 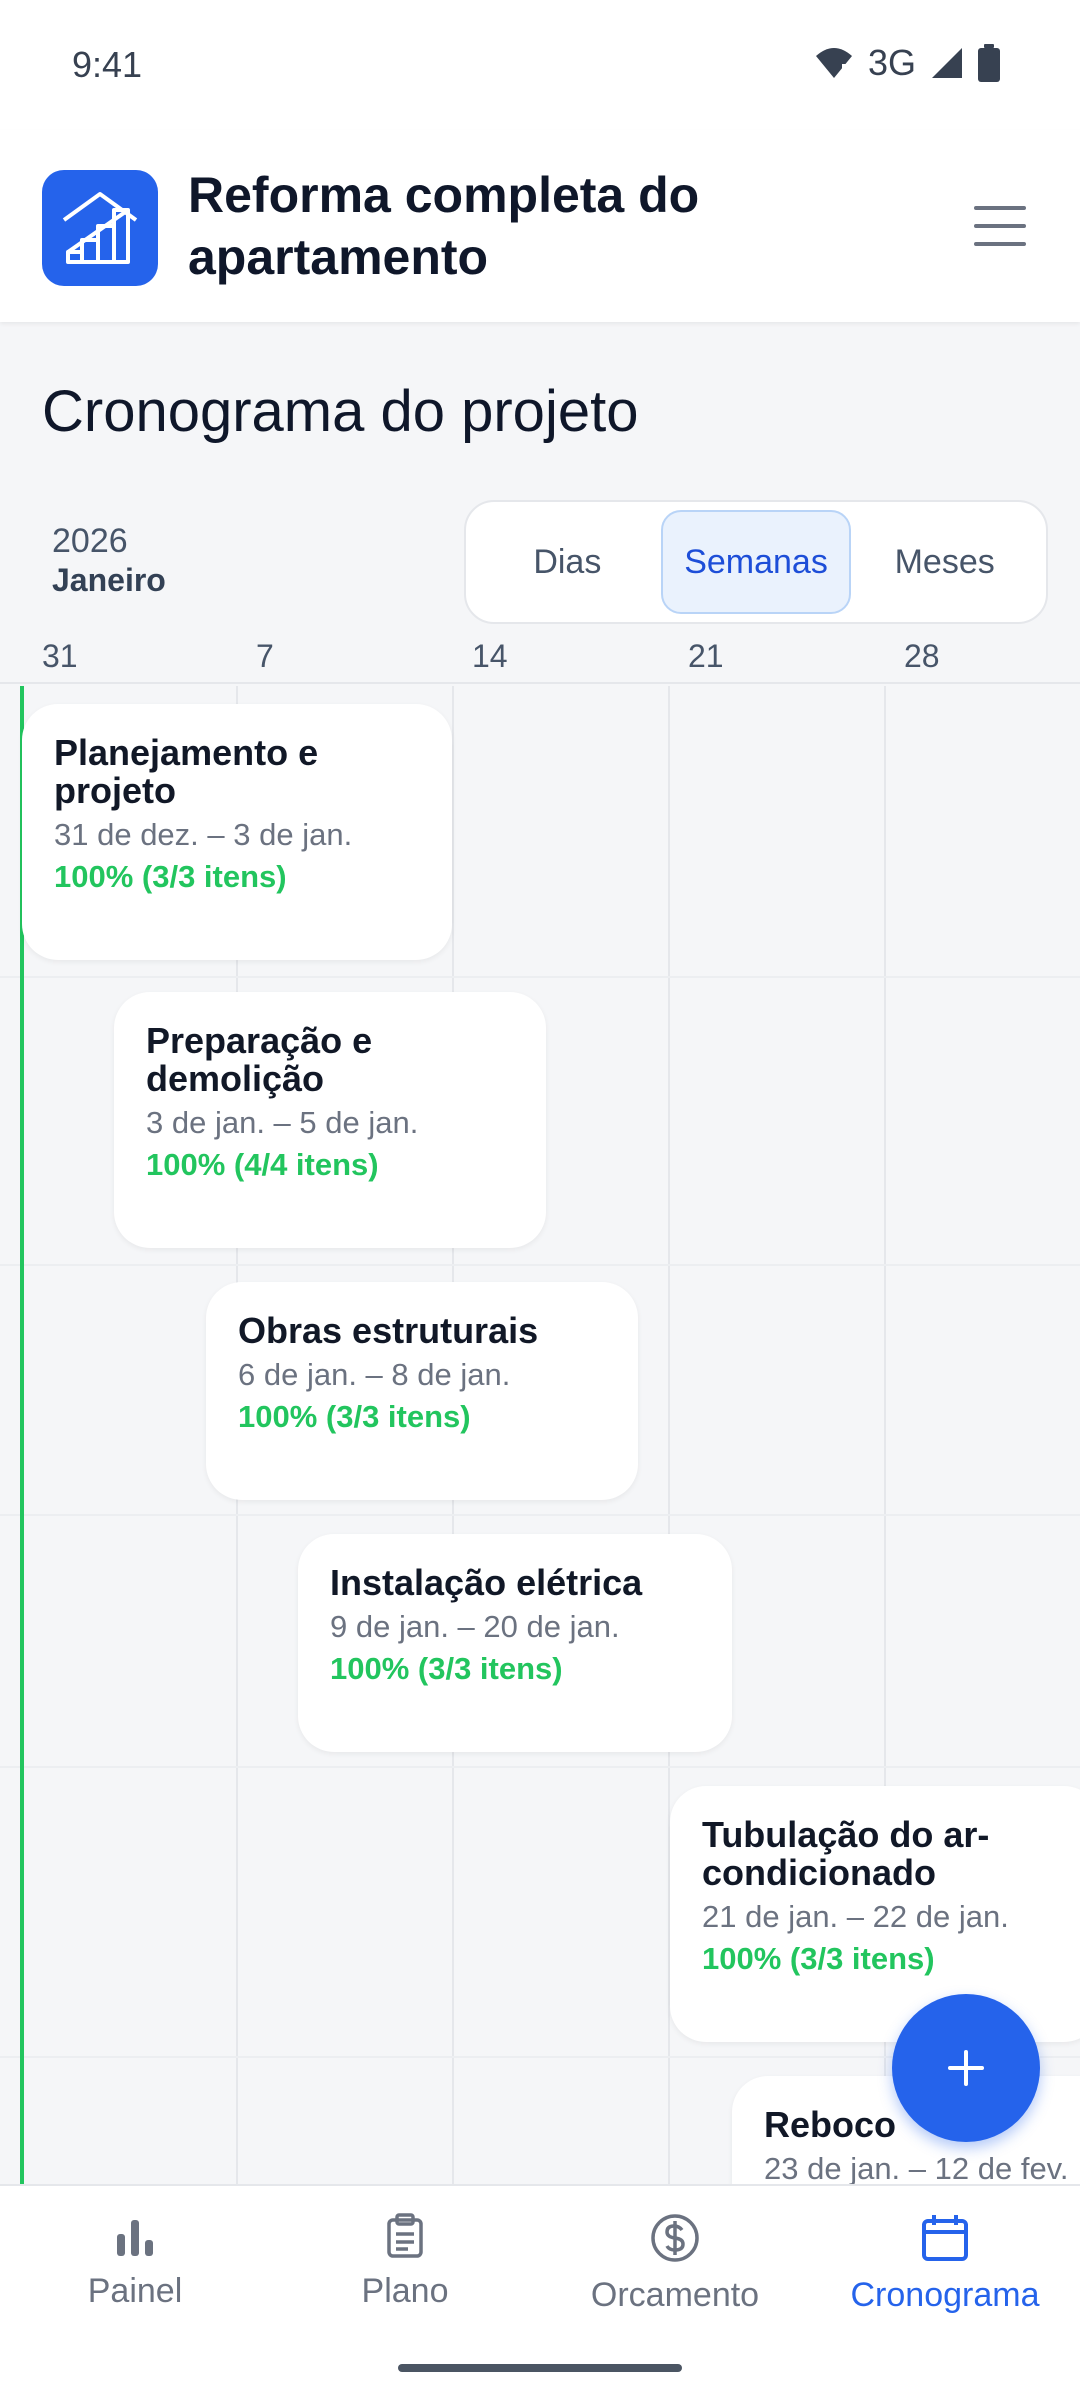 What do you see at coordinates (405, 2235) in the screenshot?
I see `clipboard-icon` at bounding box center [405, 2235].